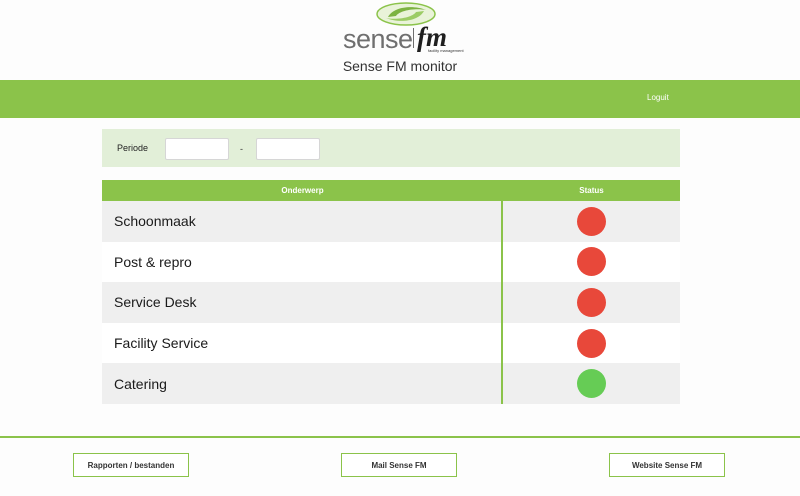 This screenshot has width=800, height=496. Describe the element at coordinates (399, 465) in the screenshot. I see `mail-button: Mail Sense FM` at that location.